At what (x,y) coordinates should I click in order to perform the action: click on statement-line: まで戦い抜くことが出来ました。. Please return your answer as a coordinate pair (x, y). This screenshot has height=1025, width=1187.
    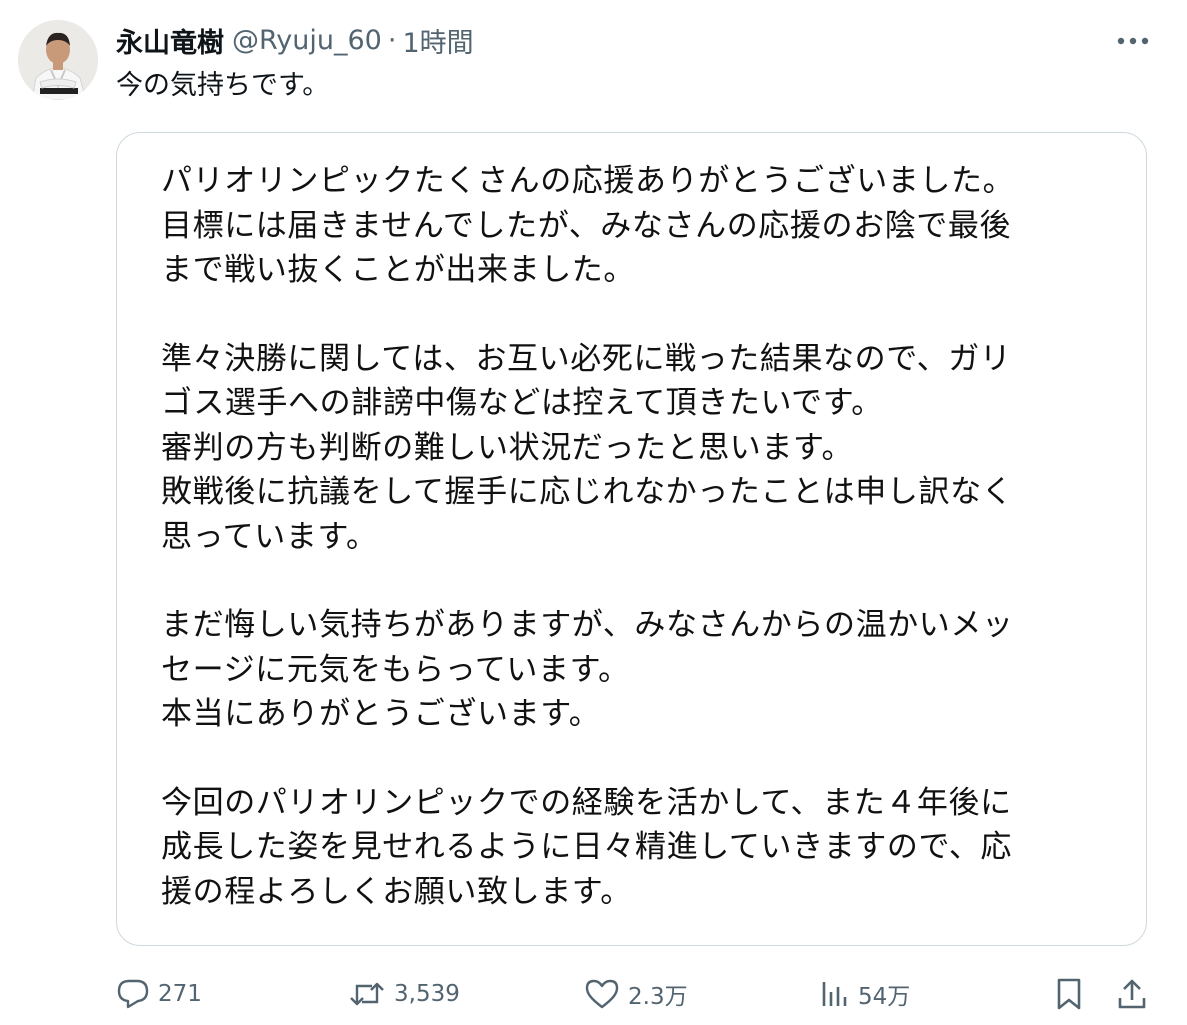
    Looking at the image, I should click on (398, 270).